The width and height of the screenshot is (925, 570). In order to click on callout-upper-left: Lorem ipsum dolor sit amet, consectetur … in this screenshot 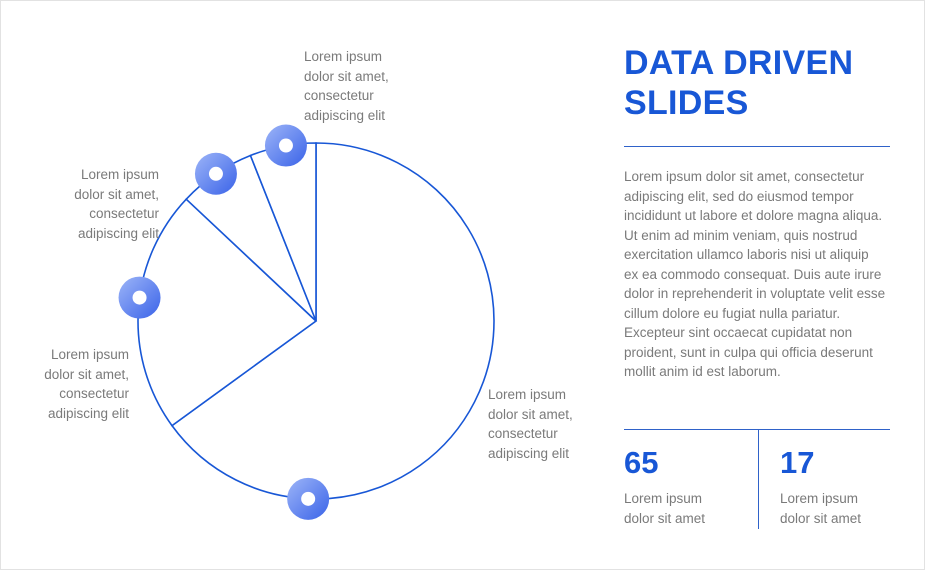, I will do `click(116, 204)`.